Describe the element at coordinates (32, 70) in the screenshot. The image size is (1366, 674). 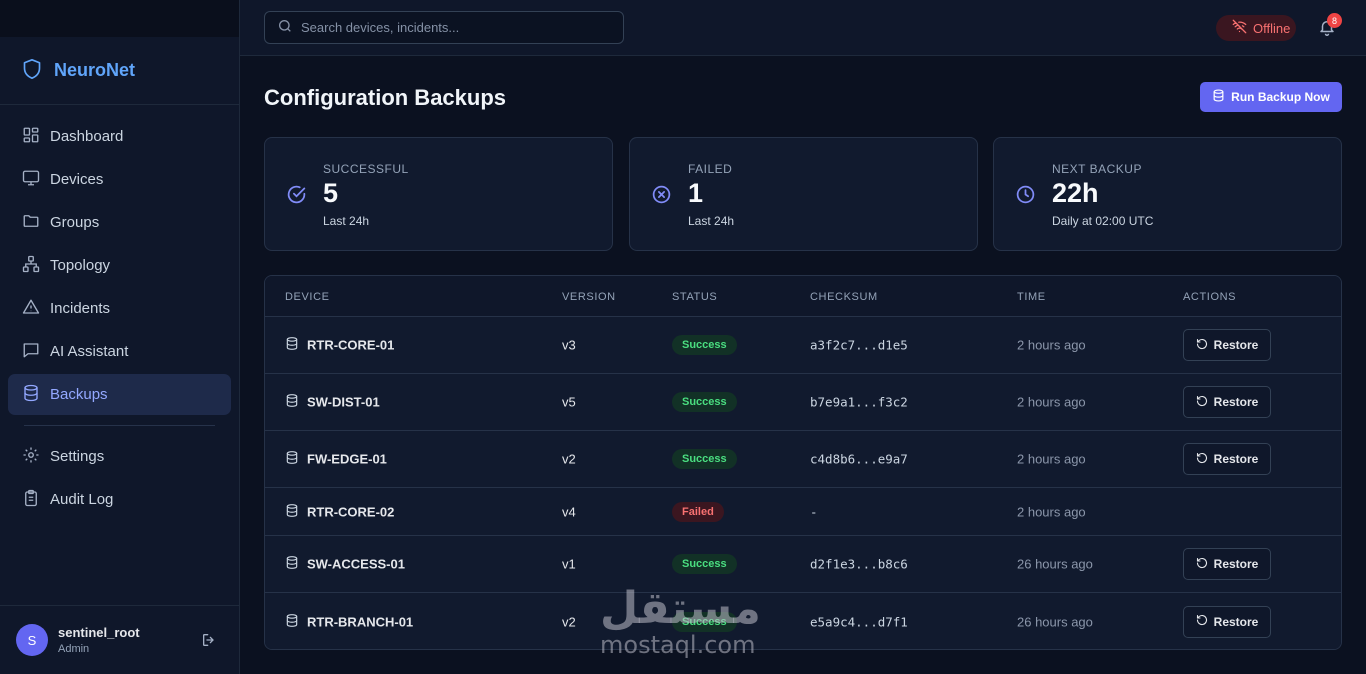
I see `shield-icon` at that location.